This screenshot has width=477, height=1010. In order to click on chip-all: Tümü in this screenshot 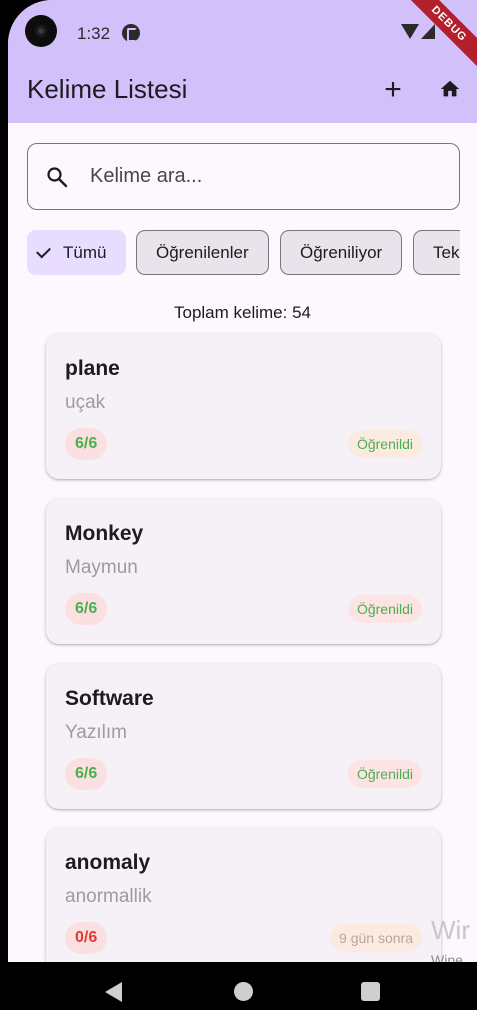, I will do `click(76, 252)`.